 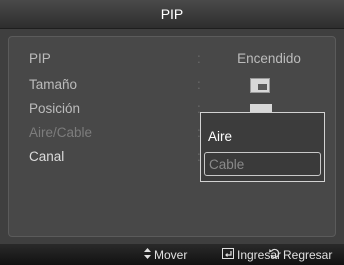 What do you see at coordinates (262, 164) in the screenshot?
I see `dropdown-option-cable: Cable` at bounding box center [262, 164].